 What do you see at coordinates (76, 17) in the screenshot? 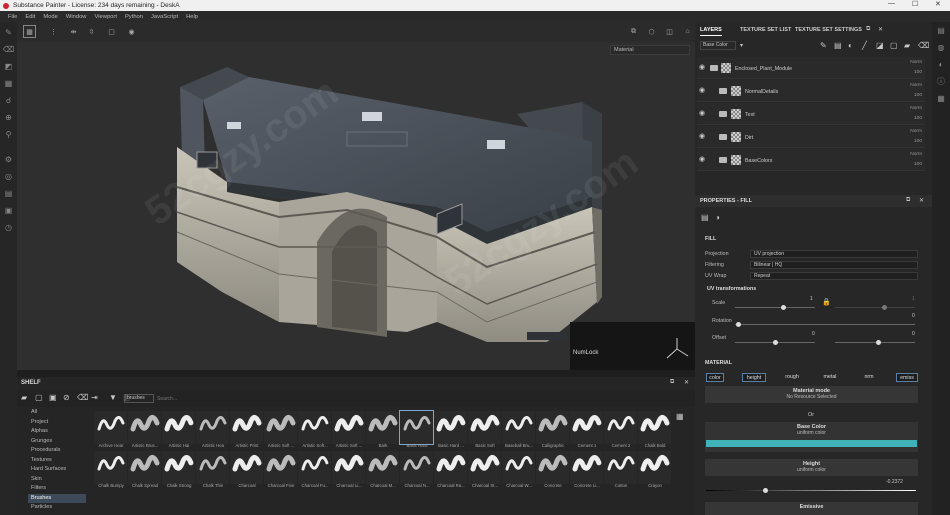
I see `menu-window: Window` at bounding box center [76, 17].